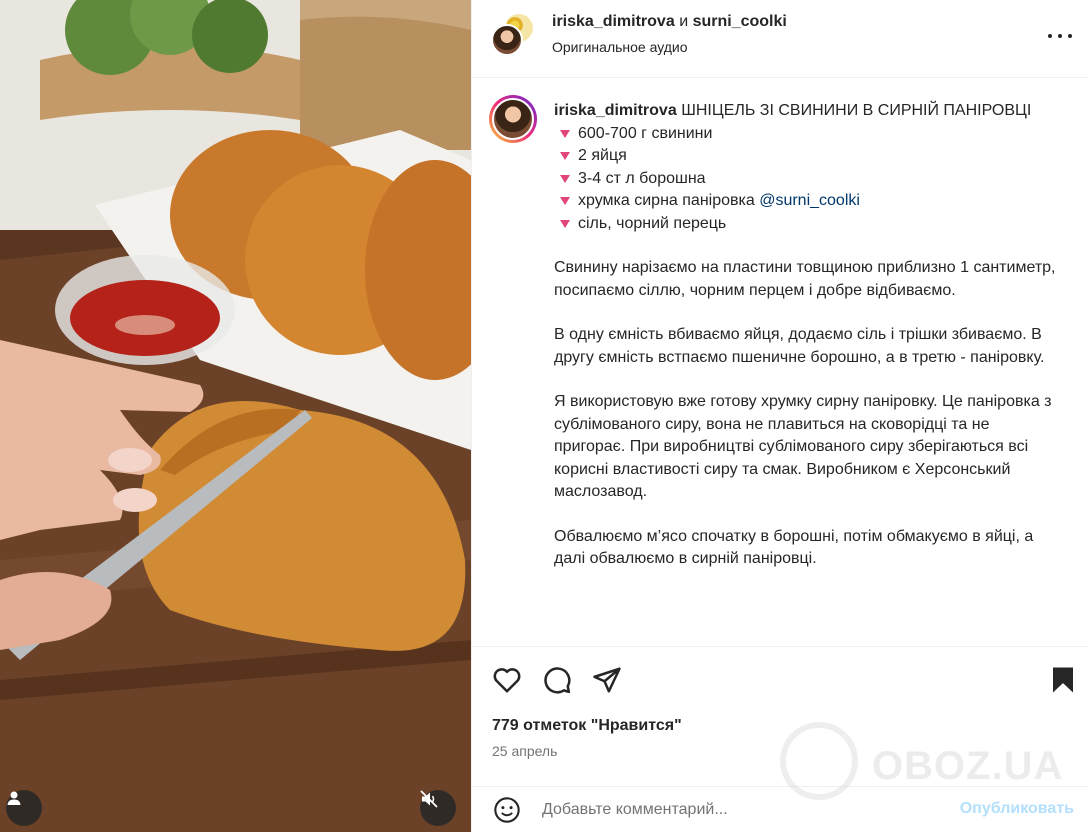 This screenshot has width=1089, height=832. What do you see at coordinates (780, 726) in the screenshot?
I see `post-actions: 779 отметок "Нравится" 25 апрель` at bounding box center [780, 726].